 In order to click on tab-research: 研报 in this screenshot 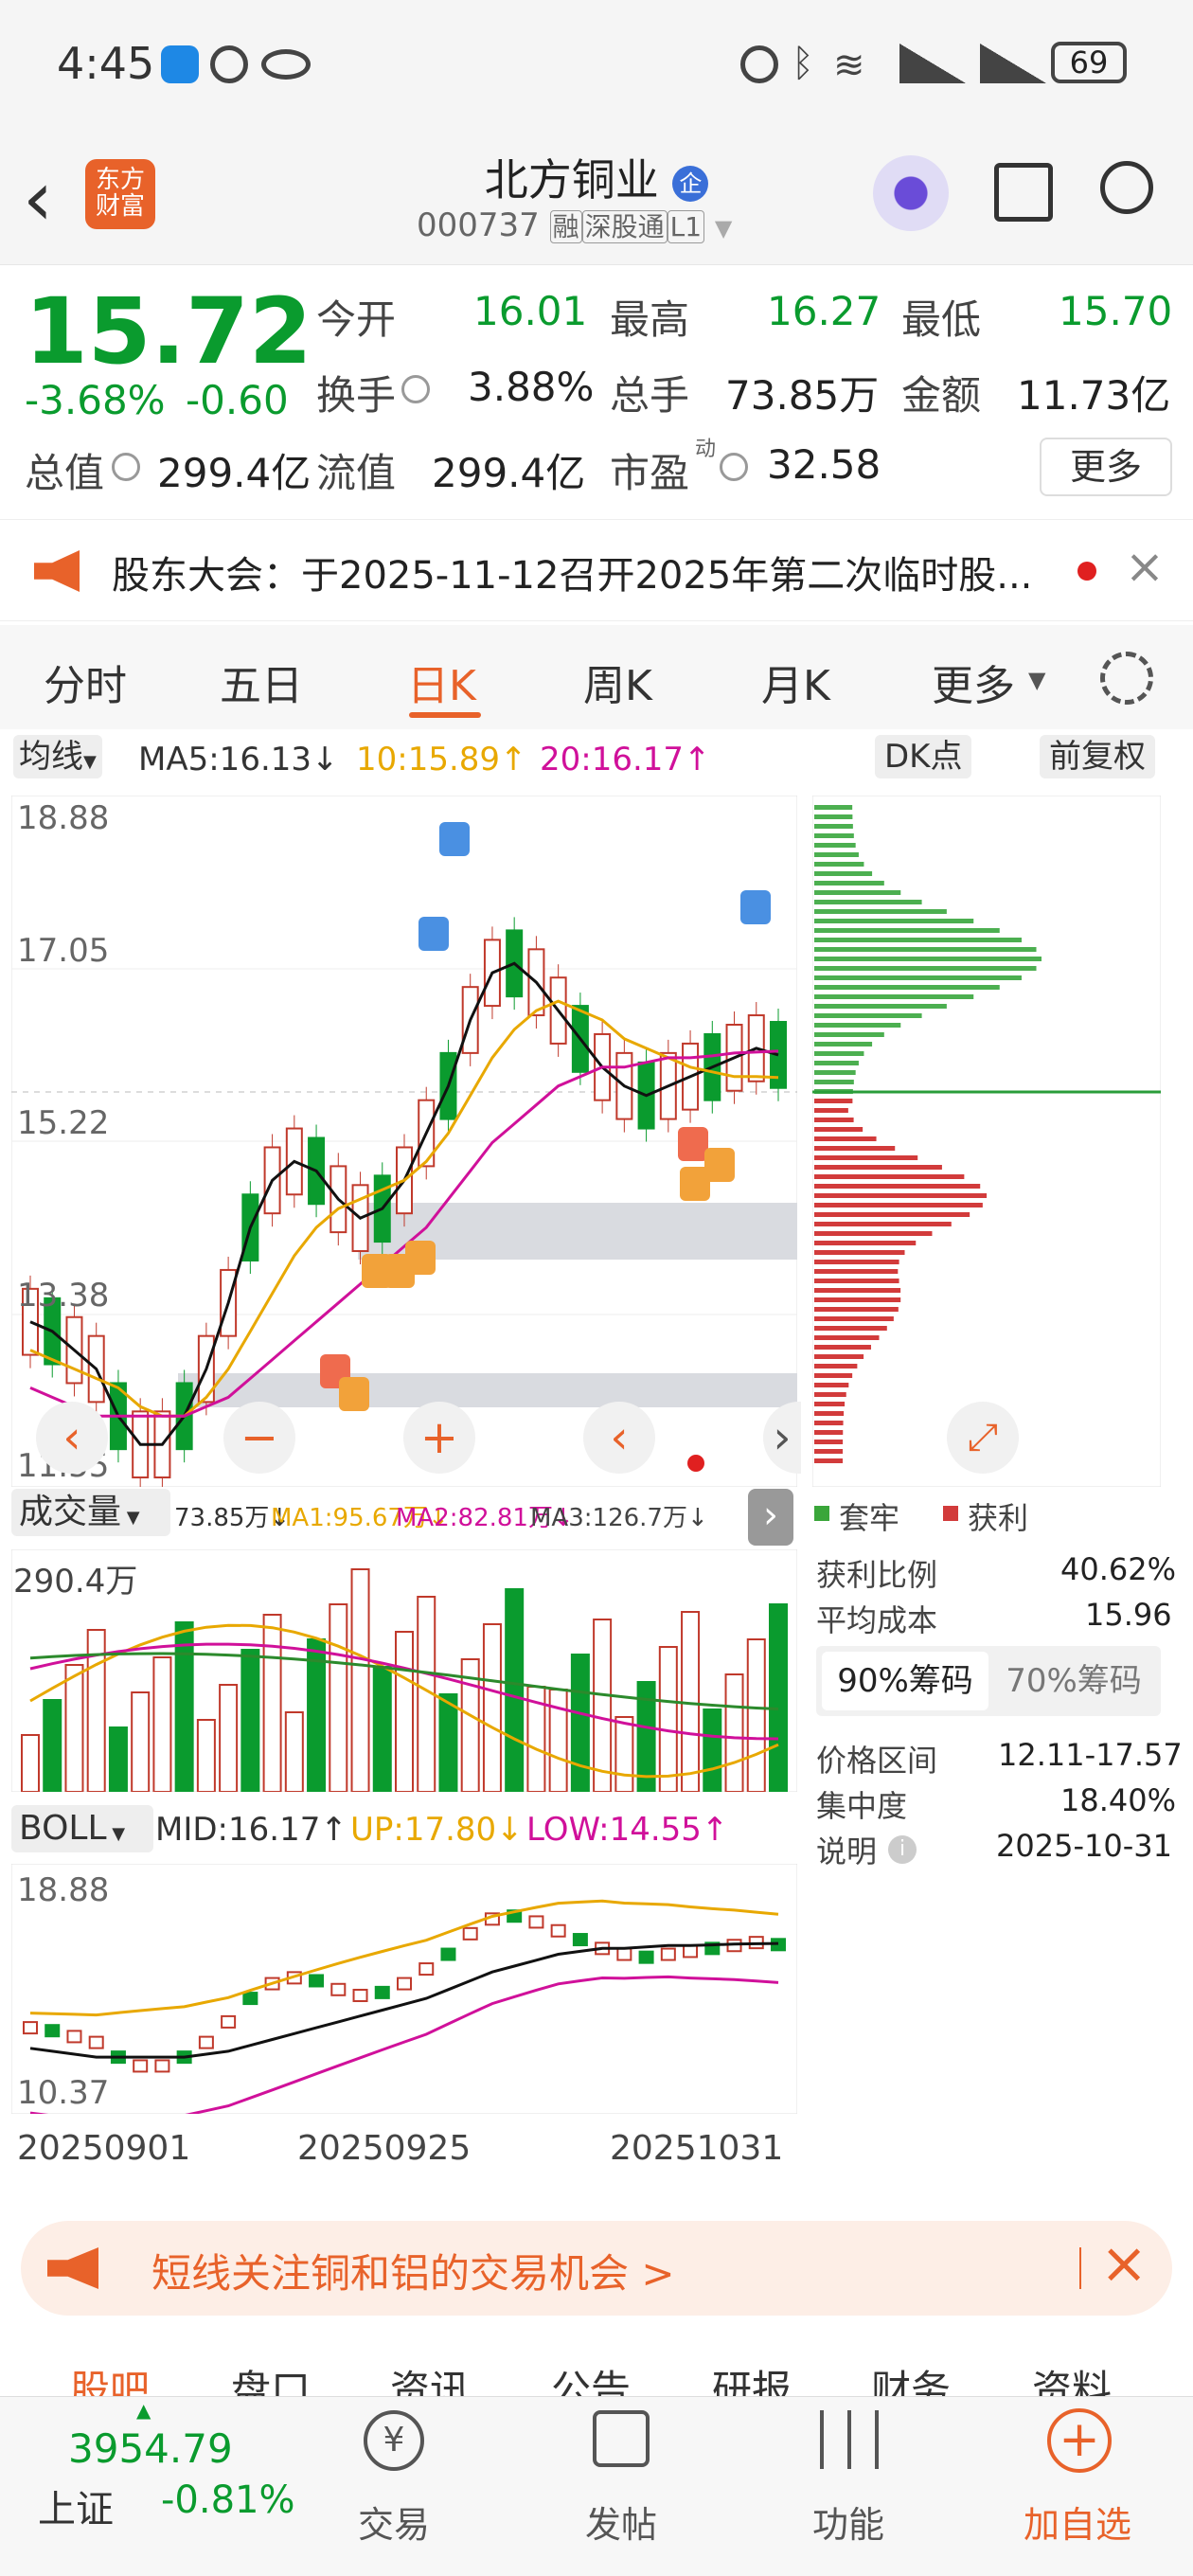, I will do `click(752, 2377)`.